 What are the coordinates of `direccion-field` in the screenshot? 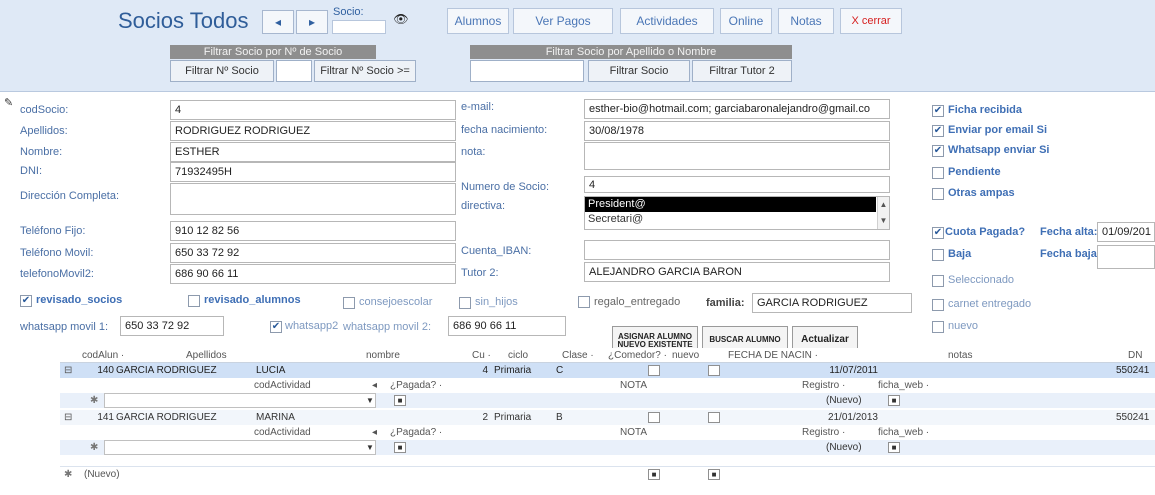 It's located at (313, 199).